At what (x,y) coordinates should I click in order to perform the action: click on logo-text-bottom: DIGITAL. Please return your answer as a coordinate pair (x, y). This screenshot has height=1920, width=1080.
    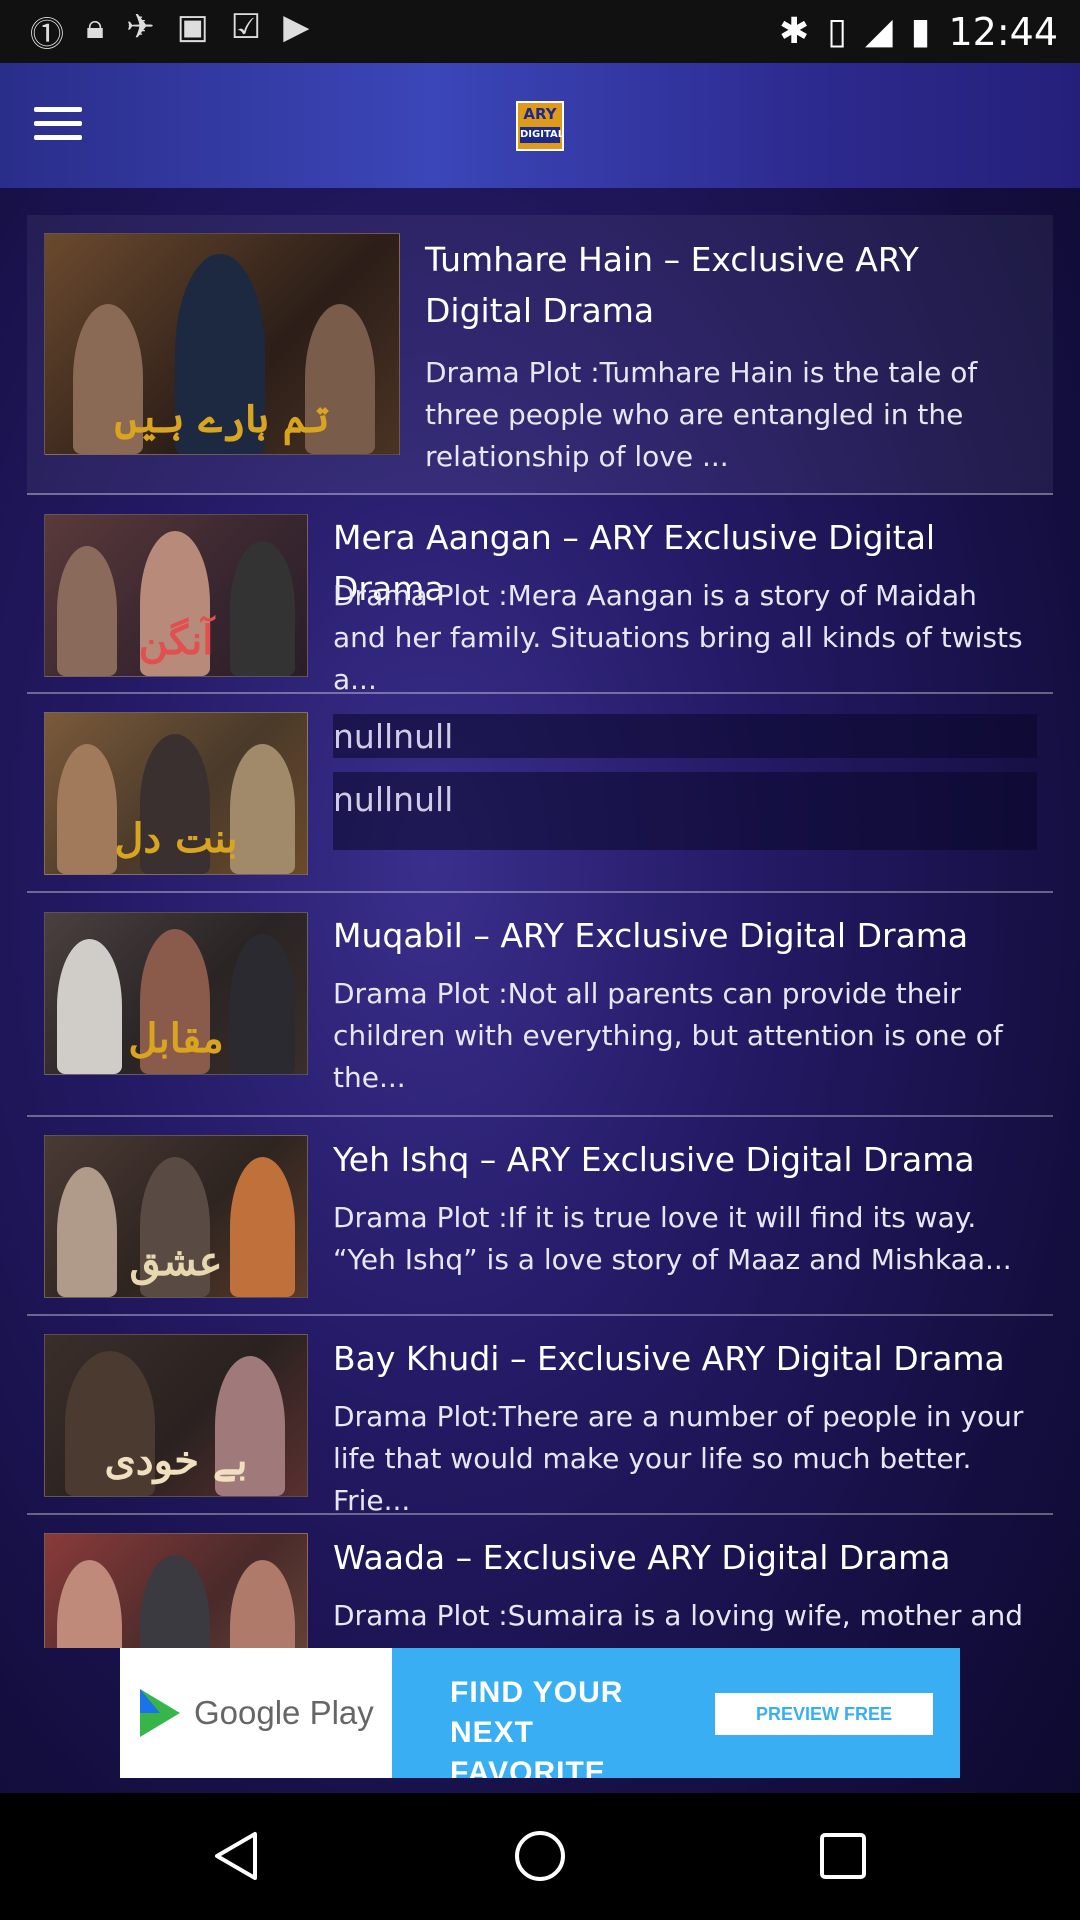
    Looking at the image, I should click on (542, 135).